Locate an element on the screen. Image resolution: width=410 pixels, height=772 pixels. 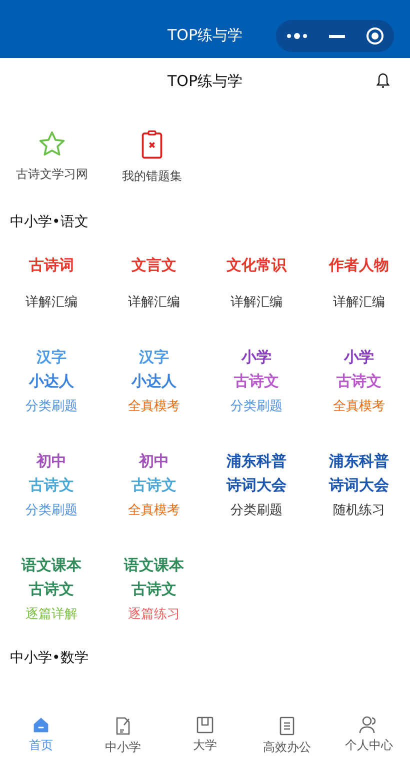
minimize-icon is located at coordinates (336, 36).